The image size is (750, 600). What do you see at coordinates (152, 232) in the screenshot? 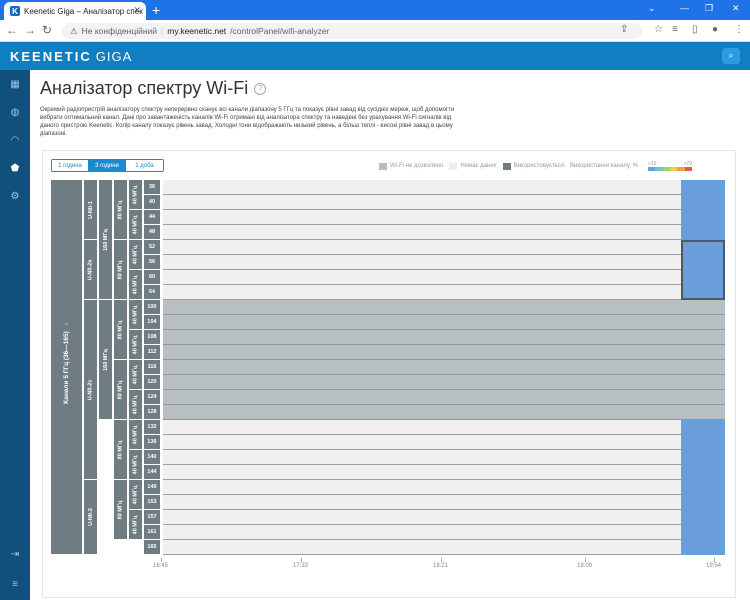
I see `channel-label-48: 48` at bounding box center [152, 232].